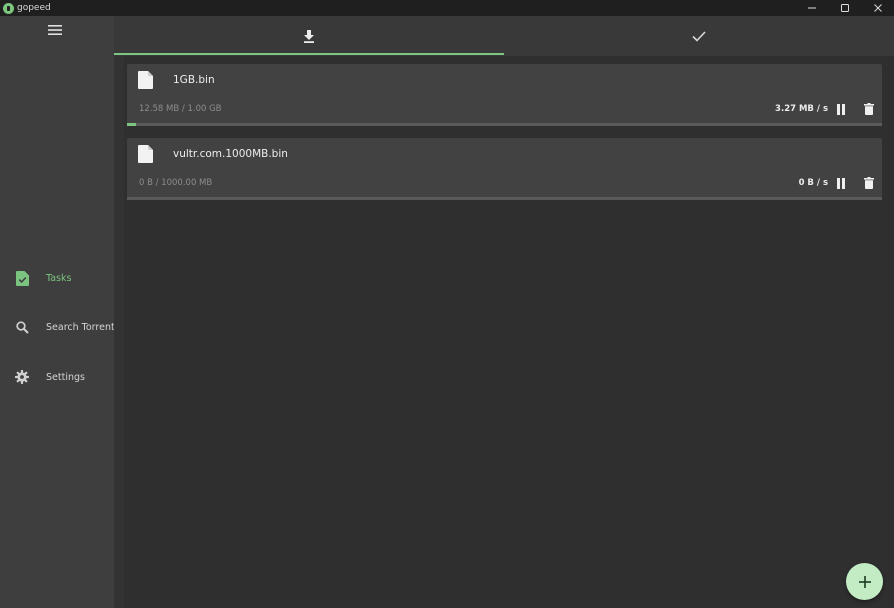  I want to click on minimize-button, so click(811, 8).